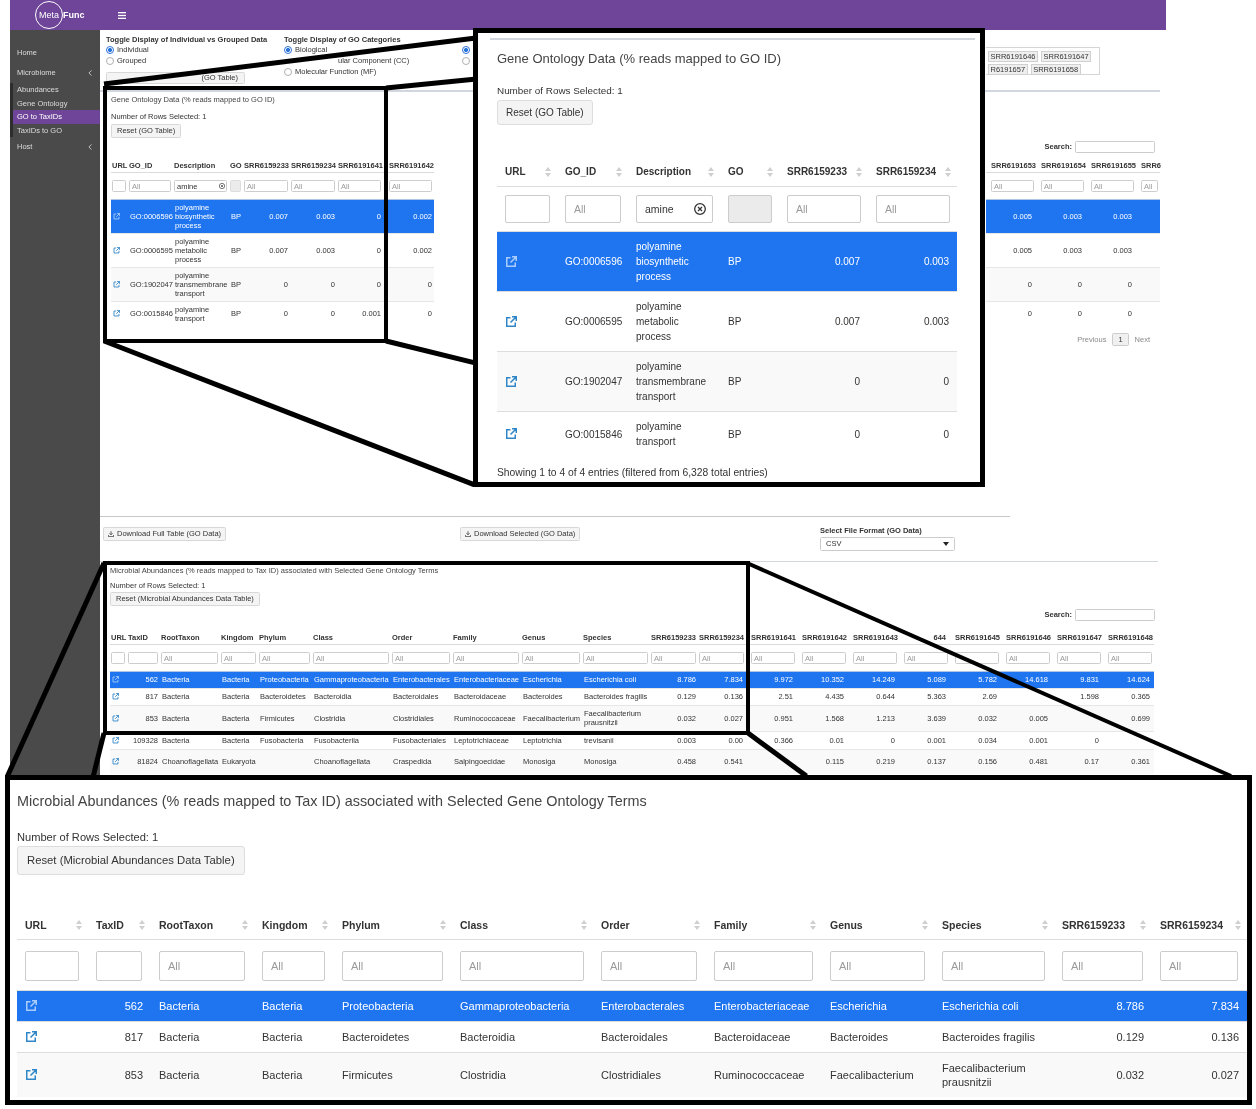 The image size is (1256, 1109). I want to click on table-cell: Proteobacteria, so click(393, 1006).